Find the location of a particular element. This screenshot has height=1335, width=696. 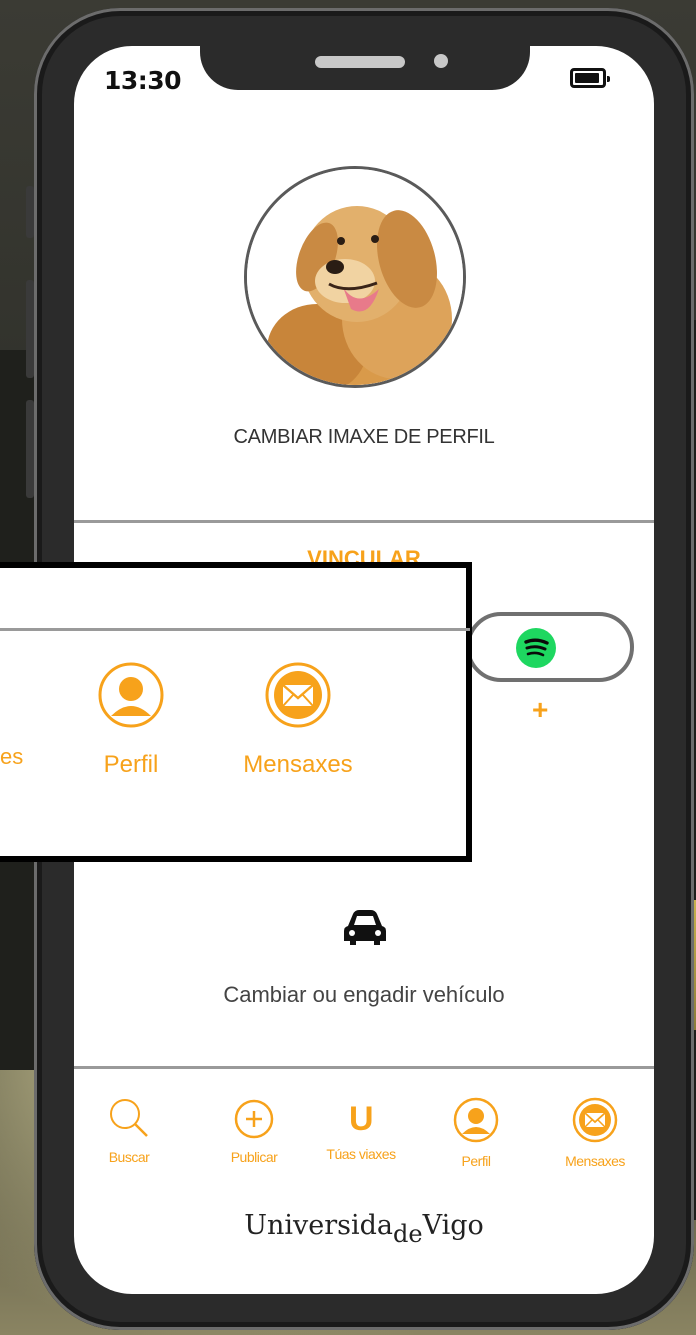

nav-label: Mensaxes is located at coordinates (595, 1161).